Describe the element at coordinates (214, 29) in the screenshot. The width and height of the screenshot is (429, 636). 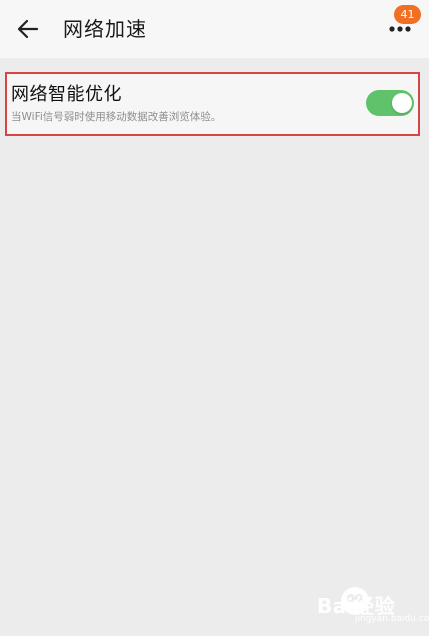
I see `app-header: 网络加速 41` at that location.